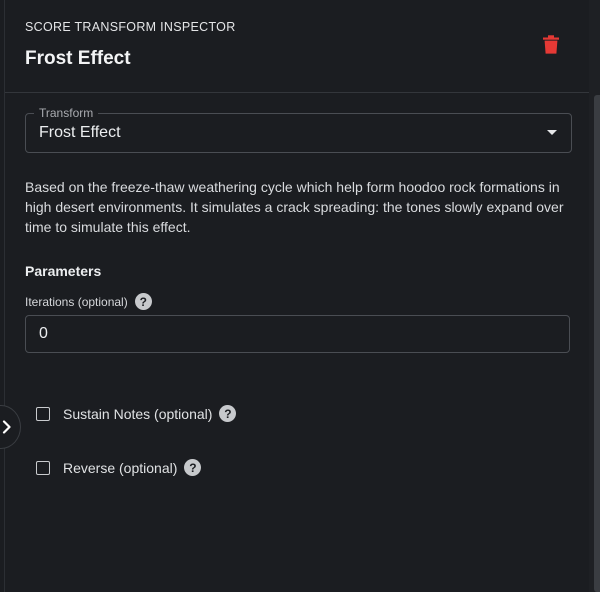 This screenshot has width=600, height=592. I want to click on sustain-notes-label: Sustain Notes (optional), so click(138, 413).